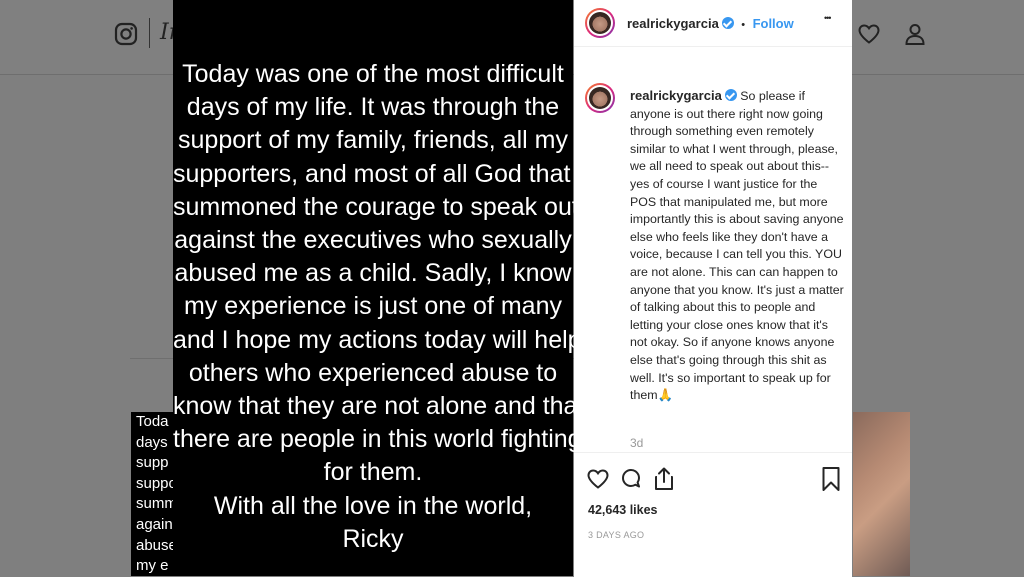  What do you see at coordinates (379, 406) in the screenshot?
I see `post-text-line: know that they are not alone and that` at bounding box center [379, 406].